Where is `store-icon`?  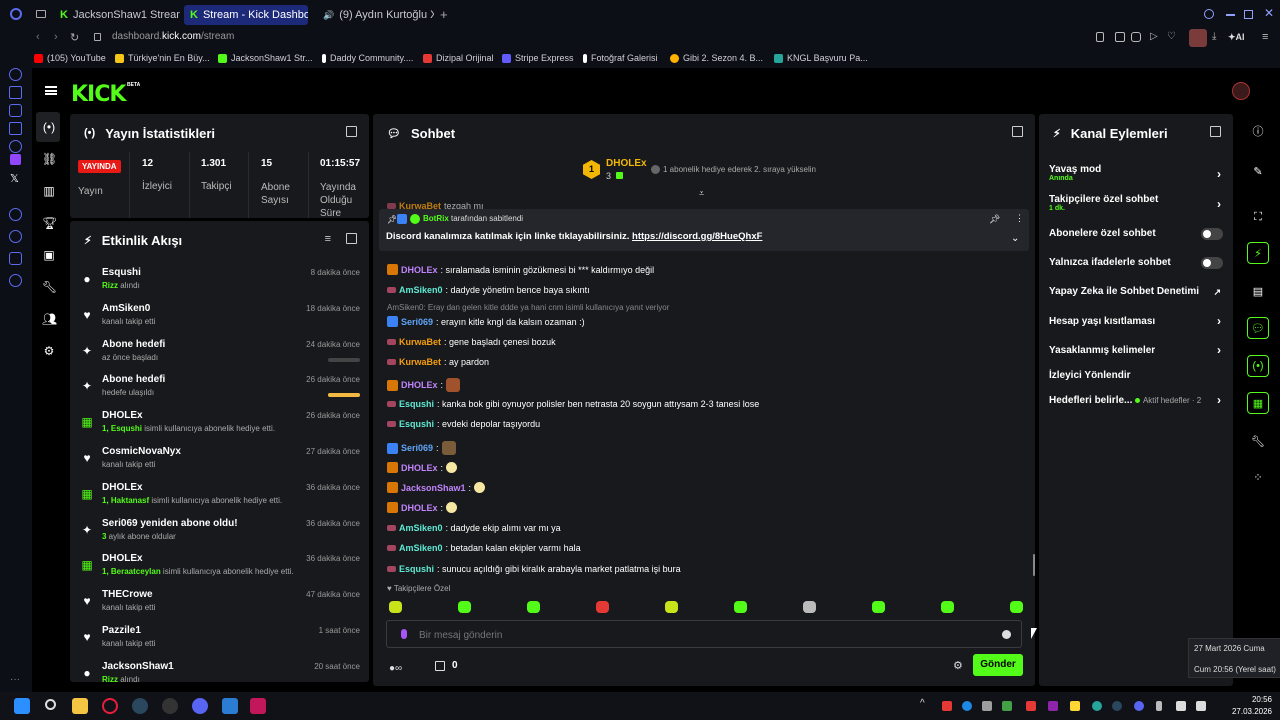
store-icon is located at coordinates (440, 666).